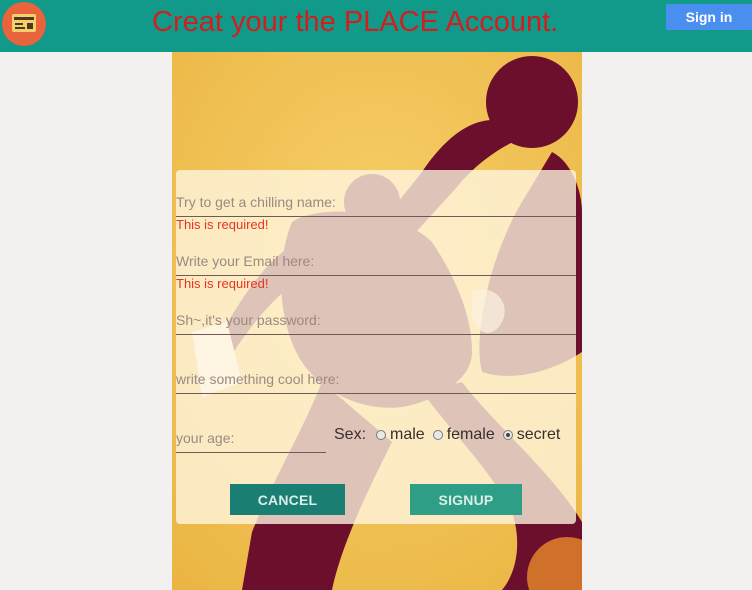  I want to click on email-error: This is required!, so click(222, 283).